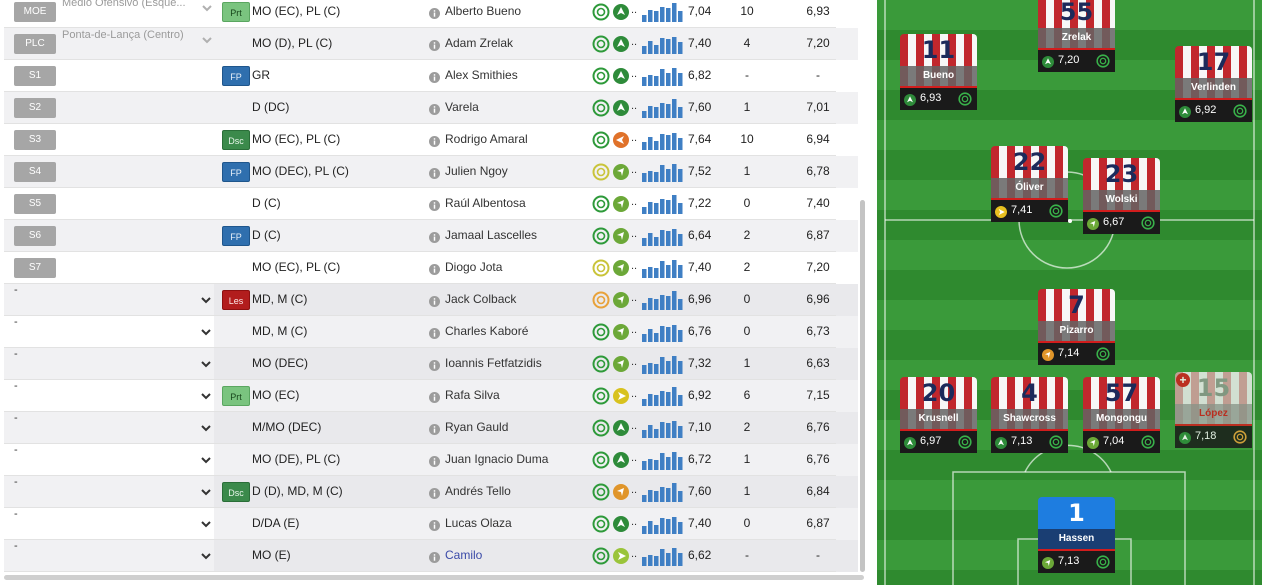  I want to click on player-card: 1 Hassen 7,13, so click(1076, 535).